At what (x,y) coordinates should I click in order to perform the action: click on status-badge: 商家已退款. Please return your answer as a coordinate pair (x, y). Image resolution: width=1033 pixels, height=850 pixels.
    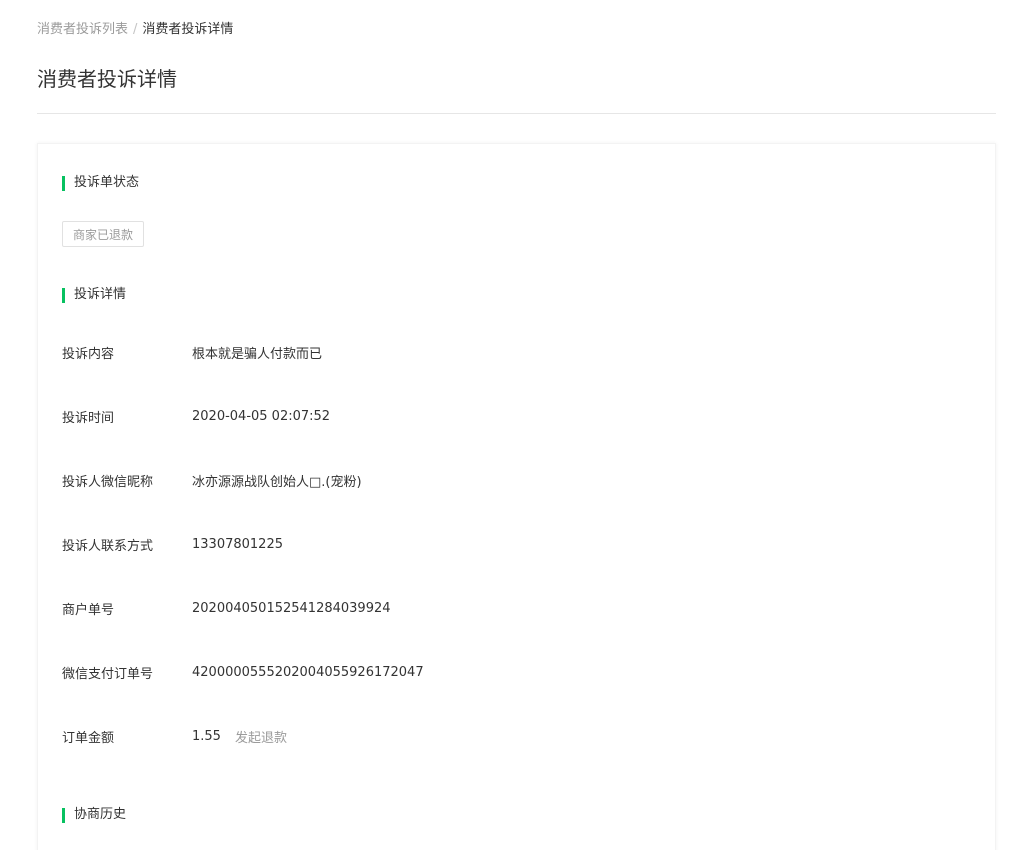
    Looking at the image, I should click on (103, 234).